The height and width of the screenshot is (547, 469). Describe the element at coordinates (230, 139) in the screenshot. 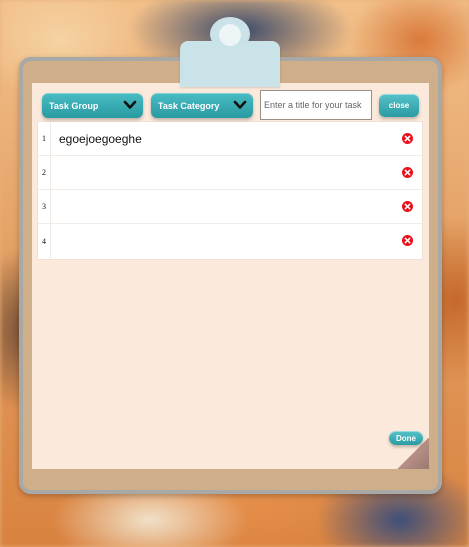

I see `task-row: 1 egoejoegoeghe` at that location.